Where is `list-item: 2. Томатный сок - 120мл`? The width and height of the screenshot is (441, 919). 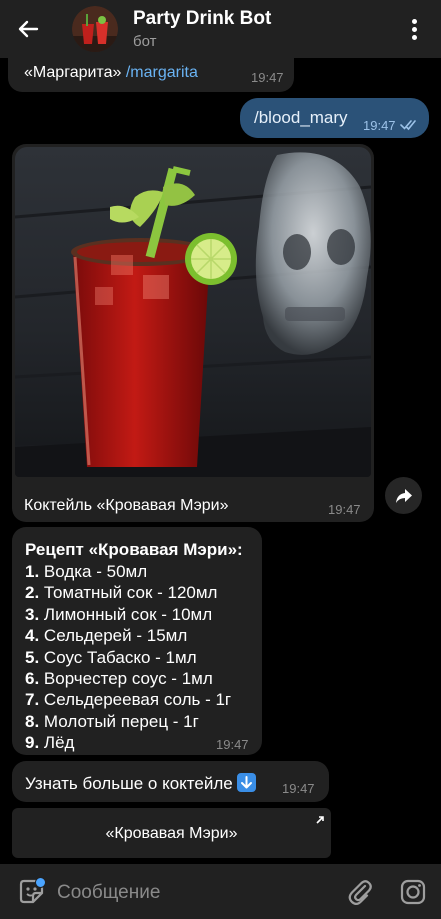
list-item: 2. Томатный сок - 120мл is located at coordinates (121, 593).